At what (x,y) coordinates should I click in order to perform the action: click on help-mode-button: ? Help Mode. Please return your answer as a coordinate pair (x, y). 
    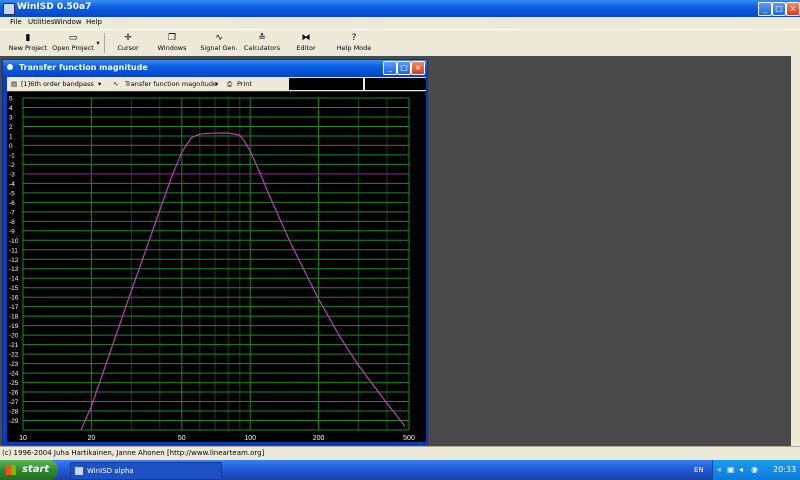
    Looking at the image, I should click on (354, 42).